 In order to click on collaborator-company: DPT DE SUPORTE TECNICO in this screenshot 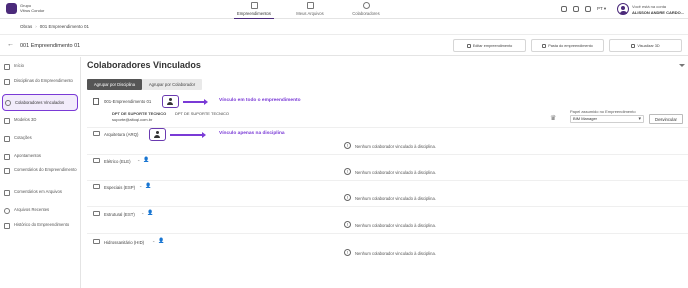, I will do `click(202, 113)`.